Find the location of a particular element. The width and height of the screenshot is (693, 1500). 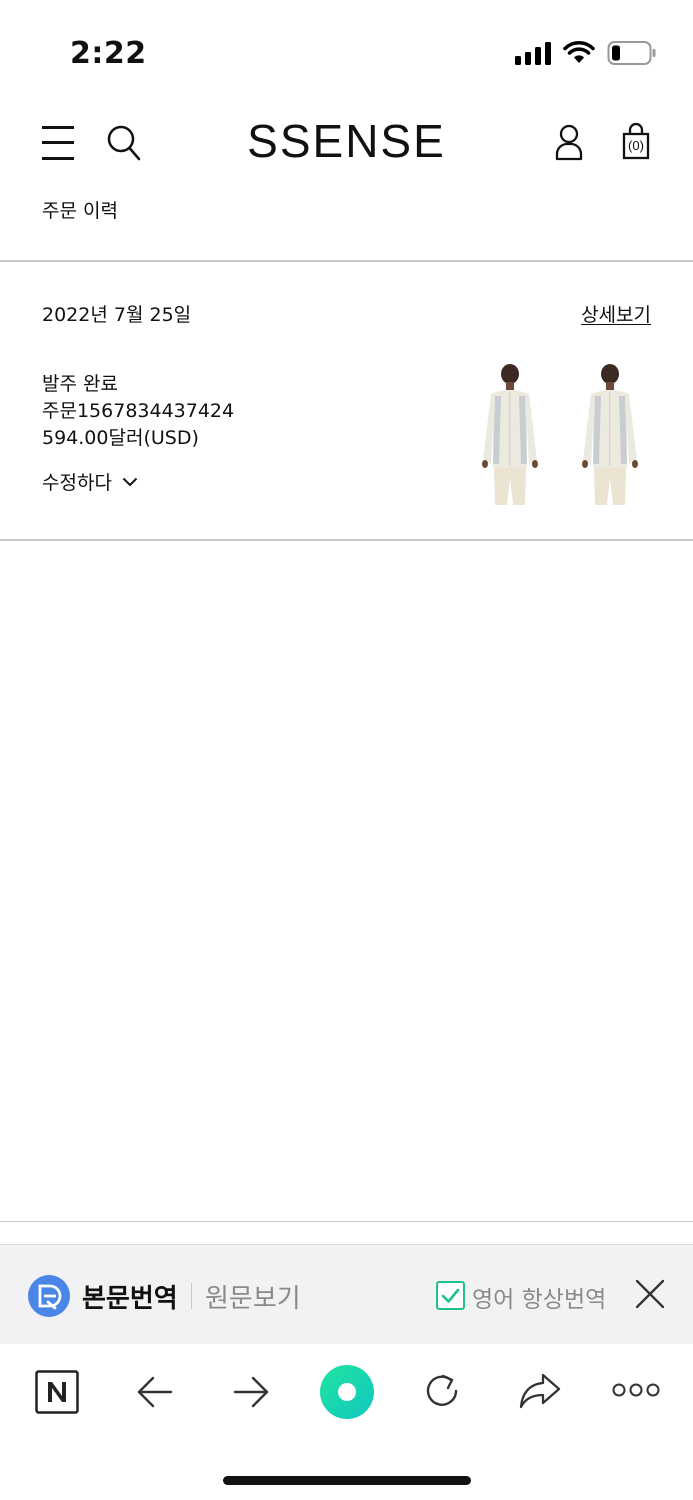

account-icon is located at coordinates (569, 145).